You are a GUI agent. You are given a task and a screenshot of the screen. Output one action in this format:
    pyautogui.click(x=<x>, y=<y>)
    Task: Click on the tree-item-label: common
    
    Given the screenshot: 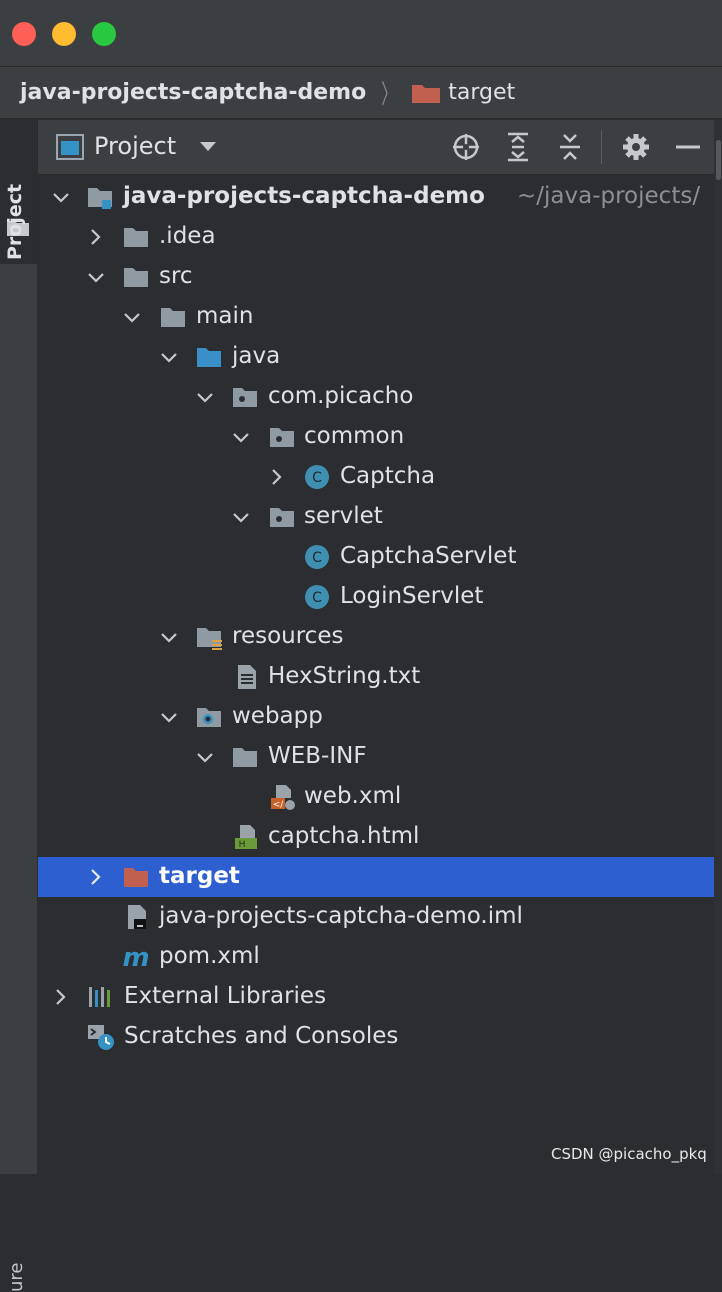 What is the action you would take?
    pyautogui.click(x=354, y=436)
    